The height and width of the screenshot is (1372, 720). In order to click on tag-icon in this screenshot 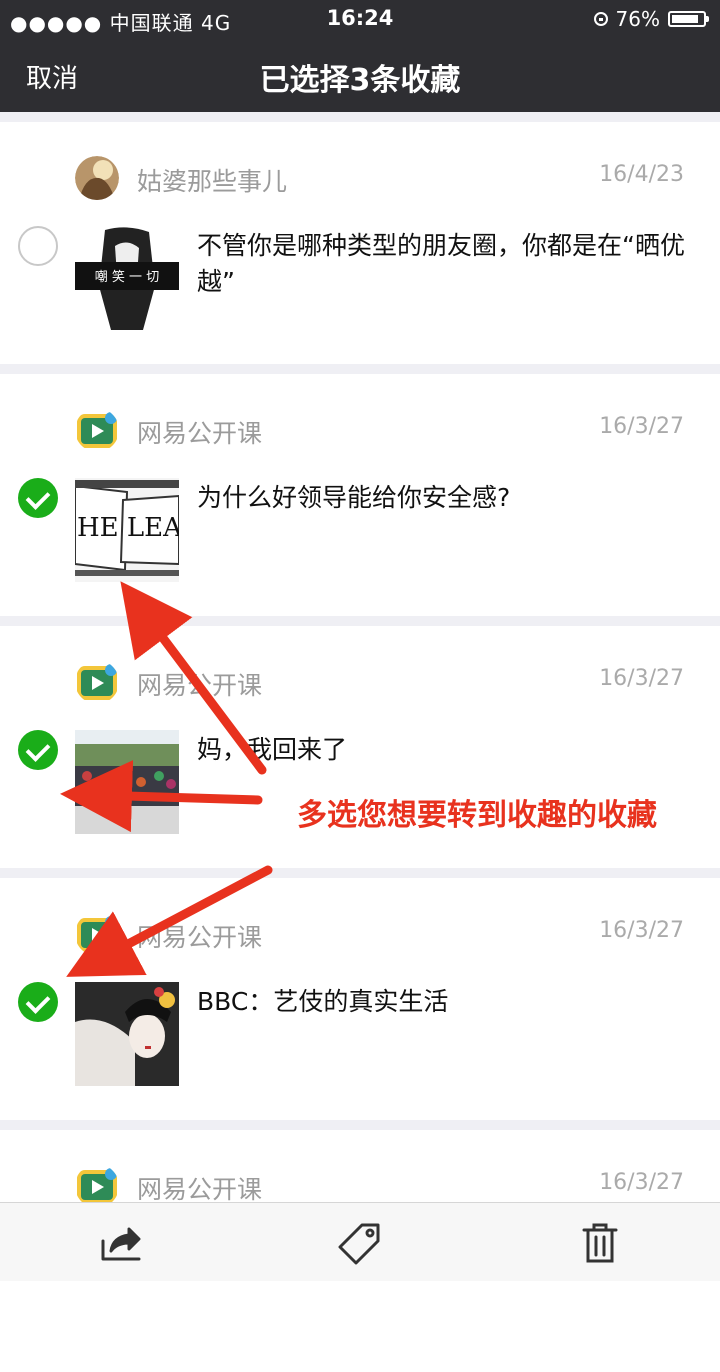, I will do `click(360, 1243)`.